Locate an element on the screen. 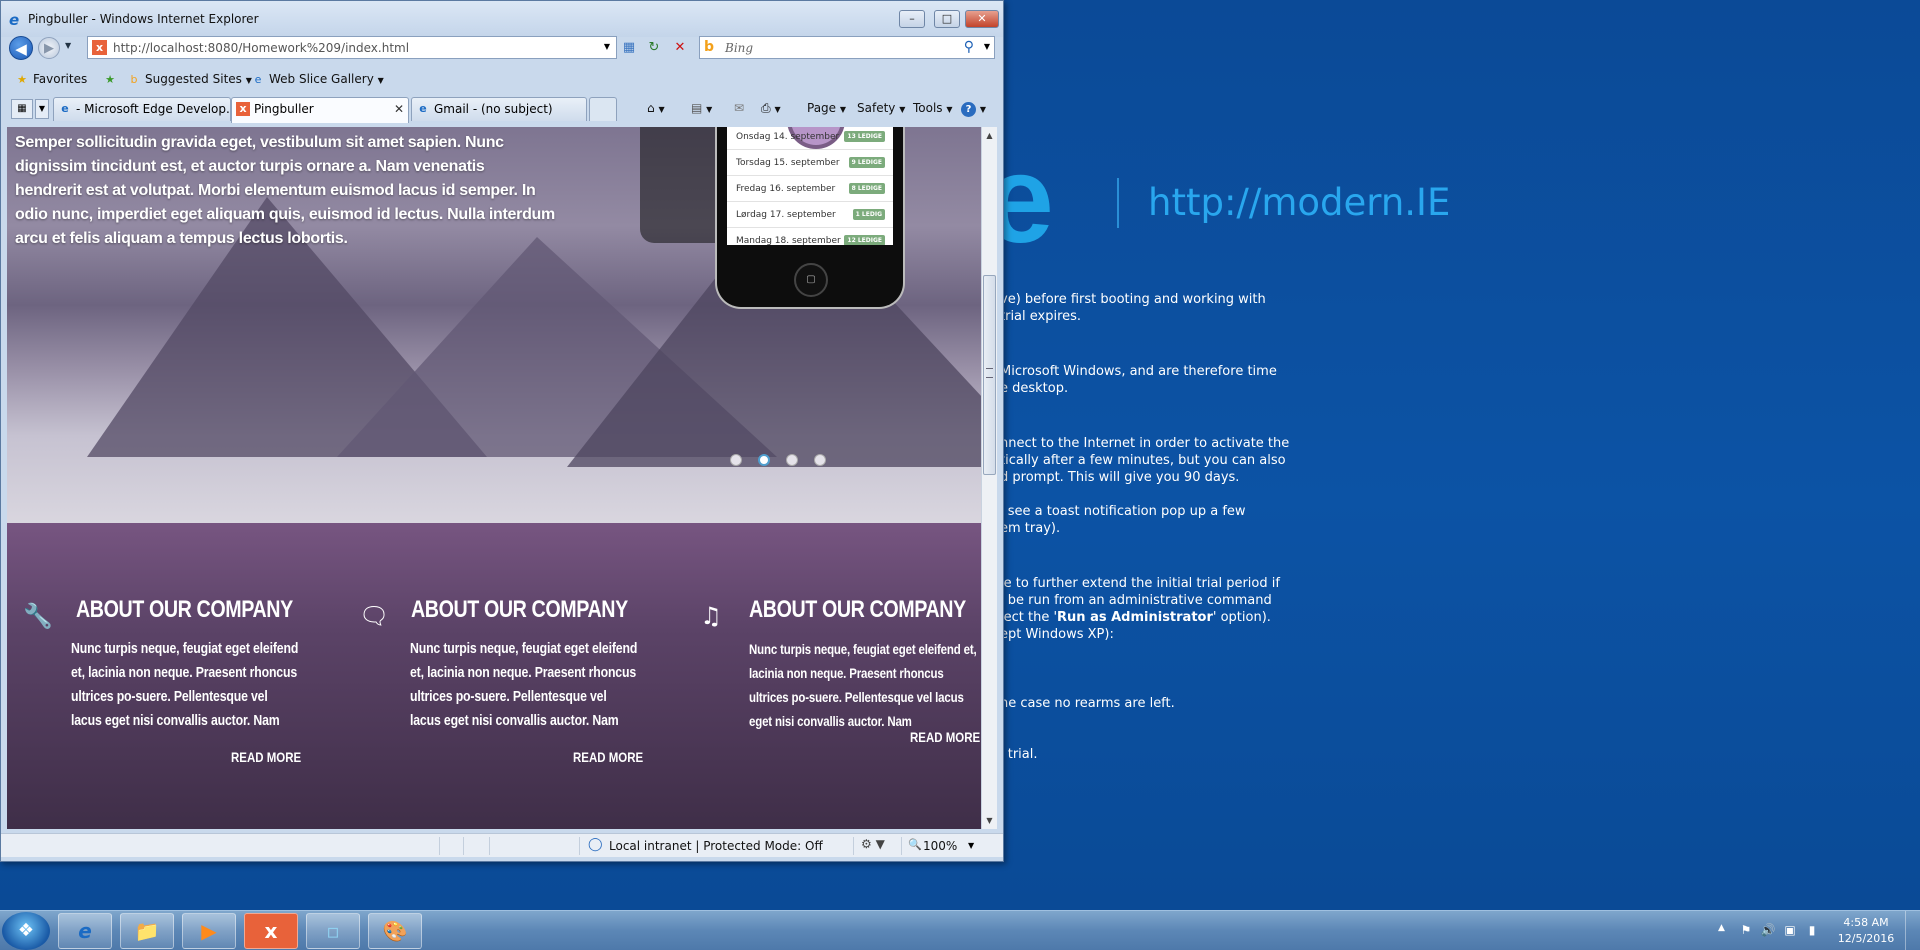  tab-list-button: ▼ is located at coordinates (42, 109).